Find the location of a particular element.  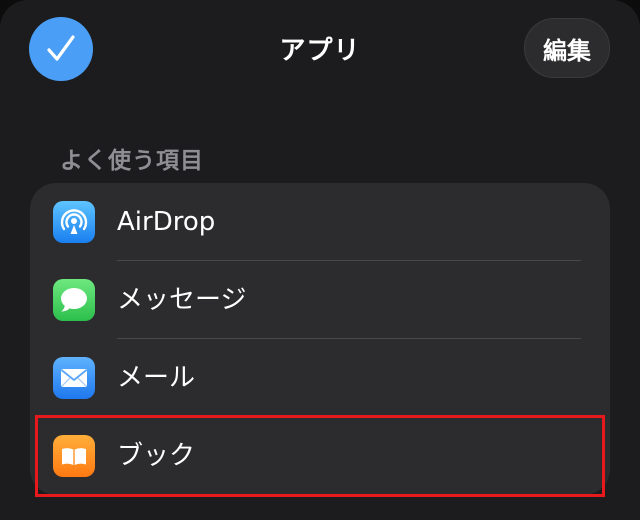

list-item-books: ブック is located at coordinates (320, 456).